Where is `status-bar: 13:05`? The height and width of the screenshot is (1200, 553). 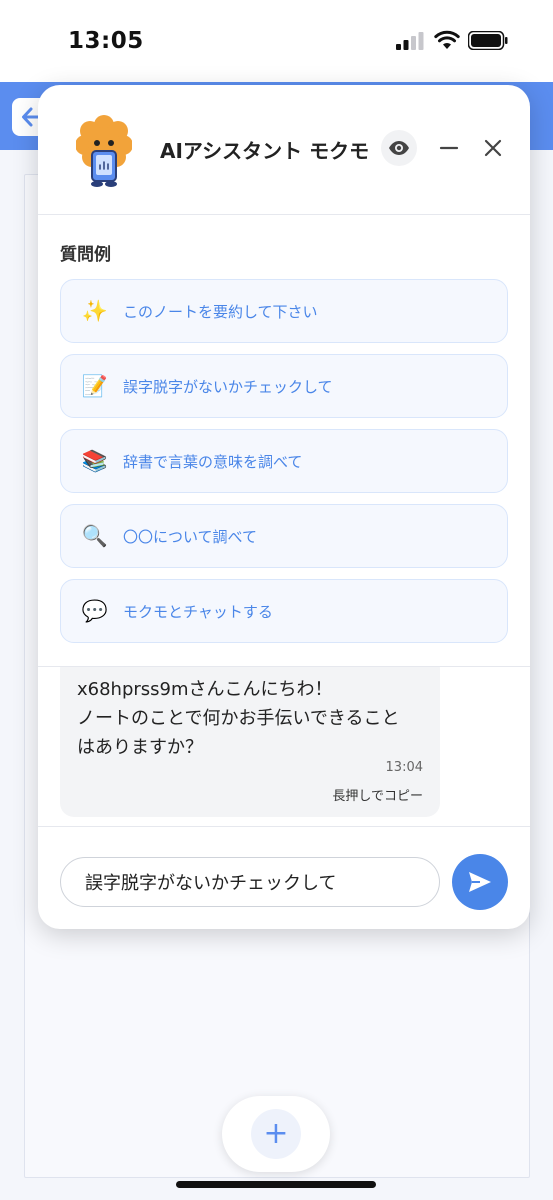
status-bar: 13:05 is located at coordinates (276, 41).